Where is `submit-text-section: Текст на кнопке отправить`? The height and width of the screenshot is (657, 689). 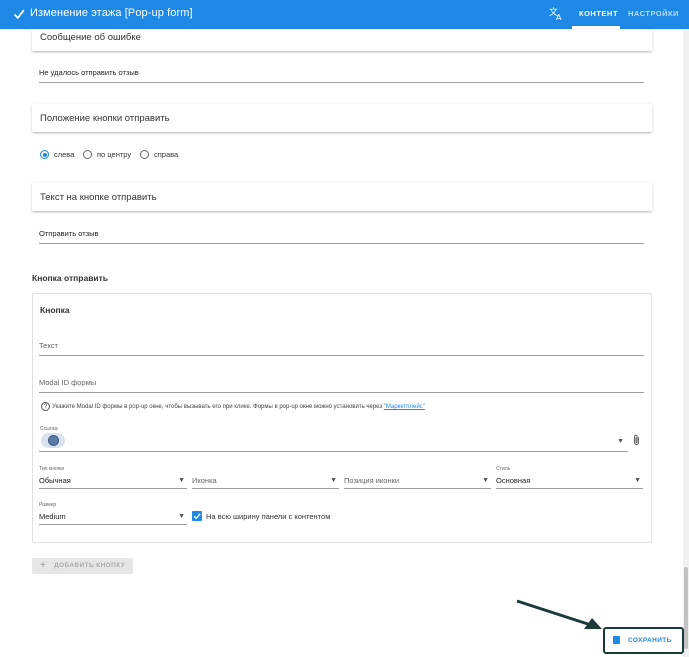
submit-text-section: Текст на кнопке отправить is located at coordinates (342, 197).